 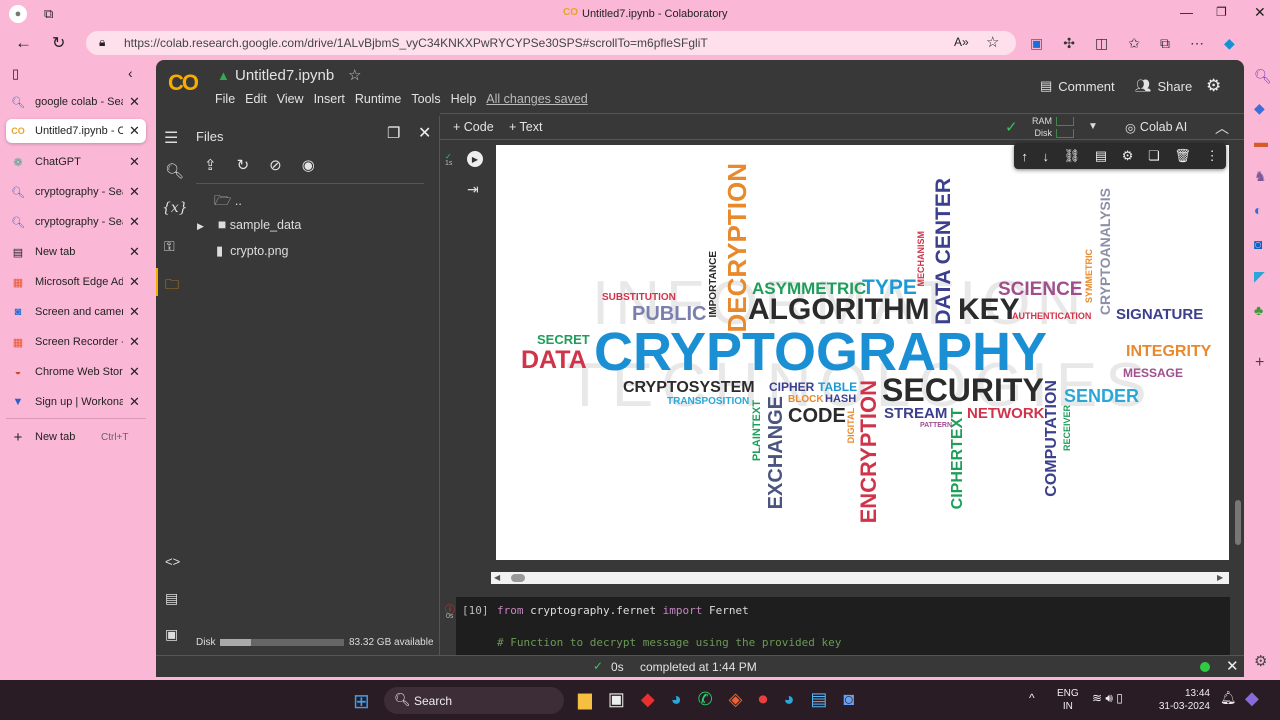 What do you see at coordinates (228, 202) in the screenshot?
I see `file-row-parent: 🗁 ..` at bounding box center [228, 202].